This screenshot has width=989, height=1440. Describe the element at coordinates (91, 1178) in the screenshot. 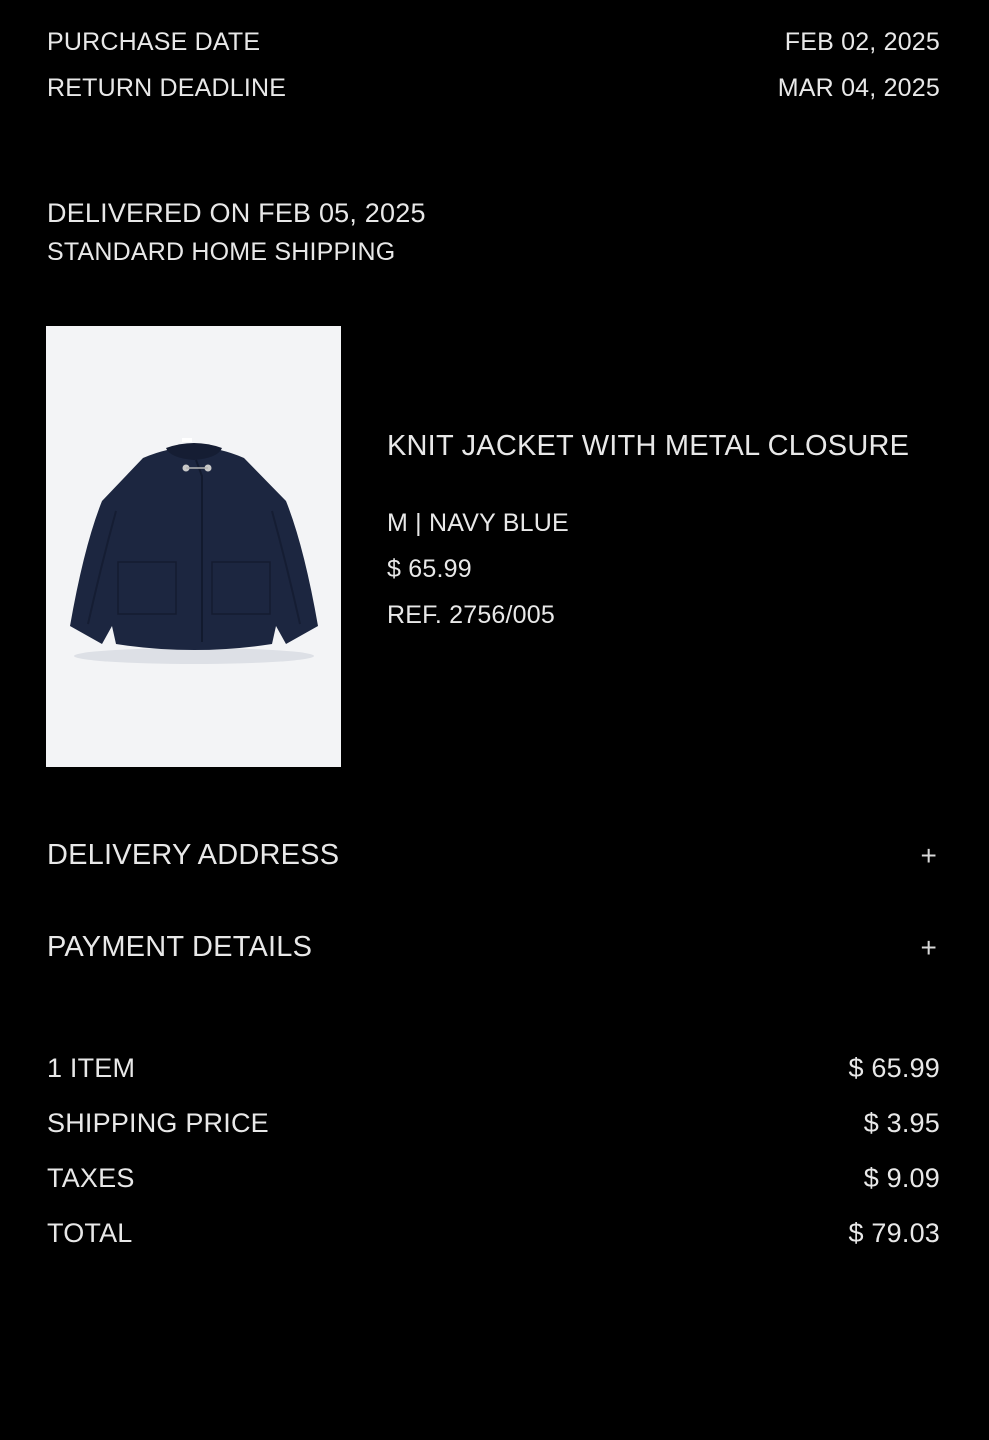

I see `taxes-label: TAXES` at that location.